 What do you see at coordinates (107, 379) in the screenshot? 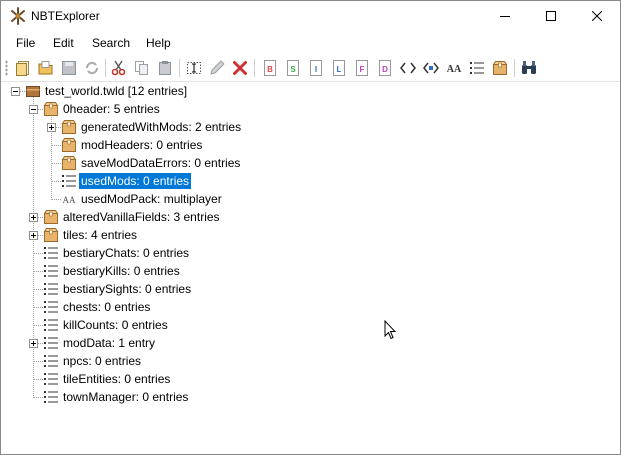
I see `tree-node-tileentities: tileEntities: 0 entries` at bounding box center [107, 379].